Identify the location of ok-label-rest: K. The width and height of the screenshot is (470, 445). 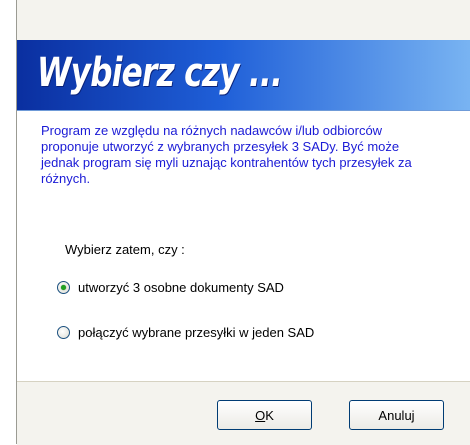
(269, 415).